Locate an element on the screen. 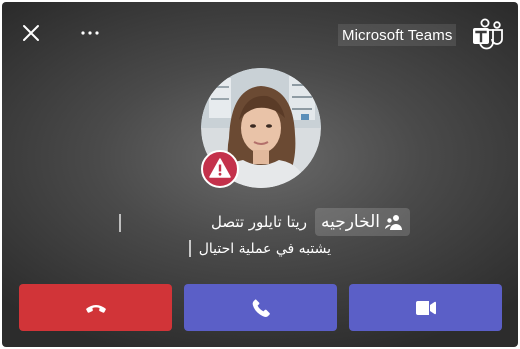  external-badge: الخارجيه is located at coordinates (362, 222).